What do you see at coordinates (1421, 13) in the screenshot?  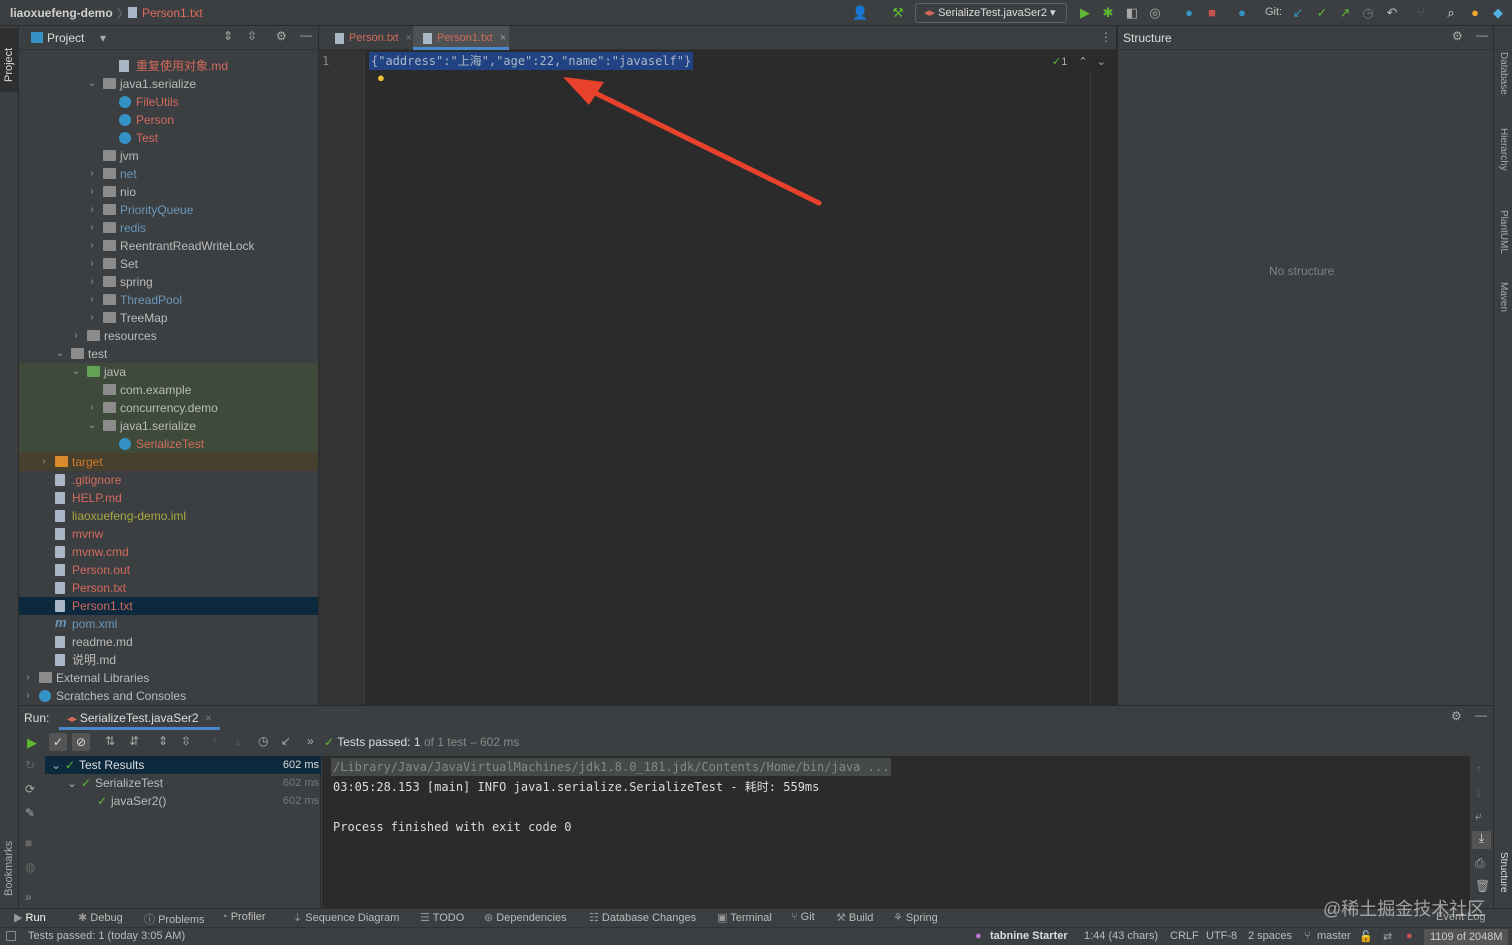 I see `git-branches-icon: ⑂` at bounding box center [1421, 13].